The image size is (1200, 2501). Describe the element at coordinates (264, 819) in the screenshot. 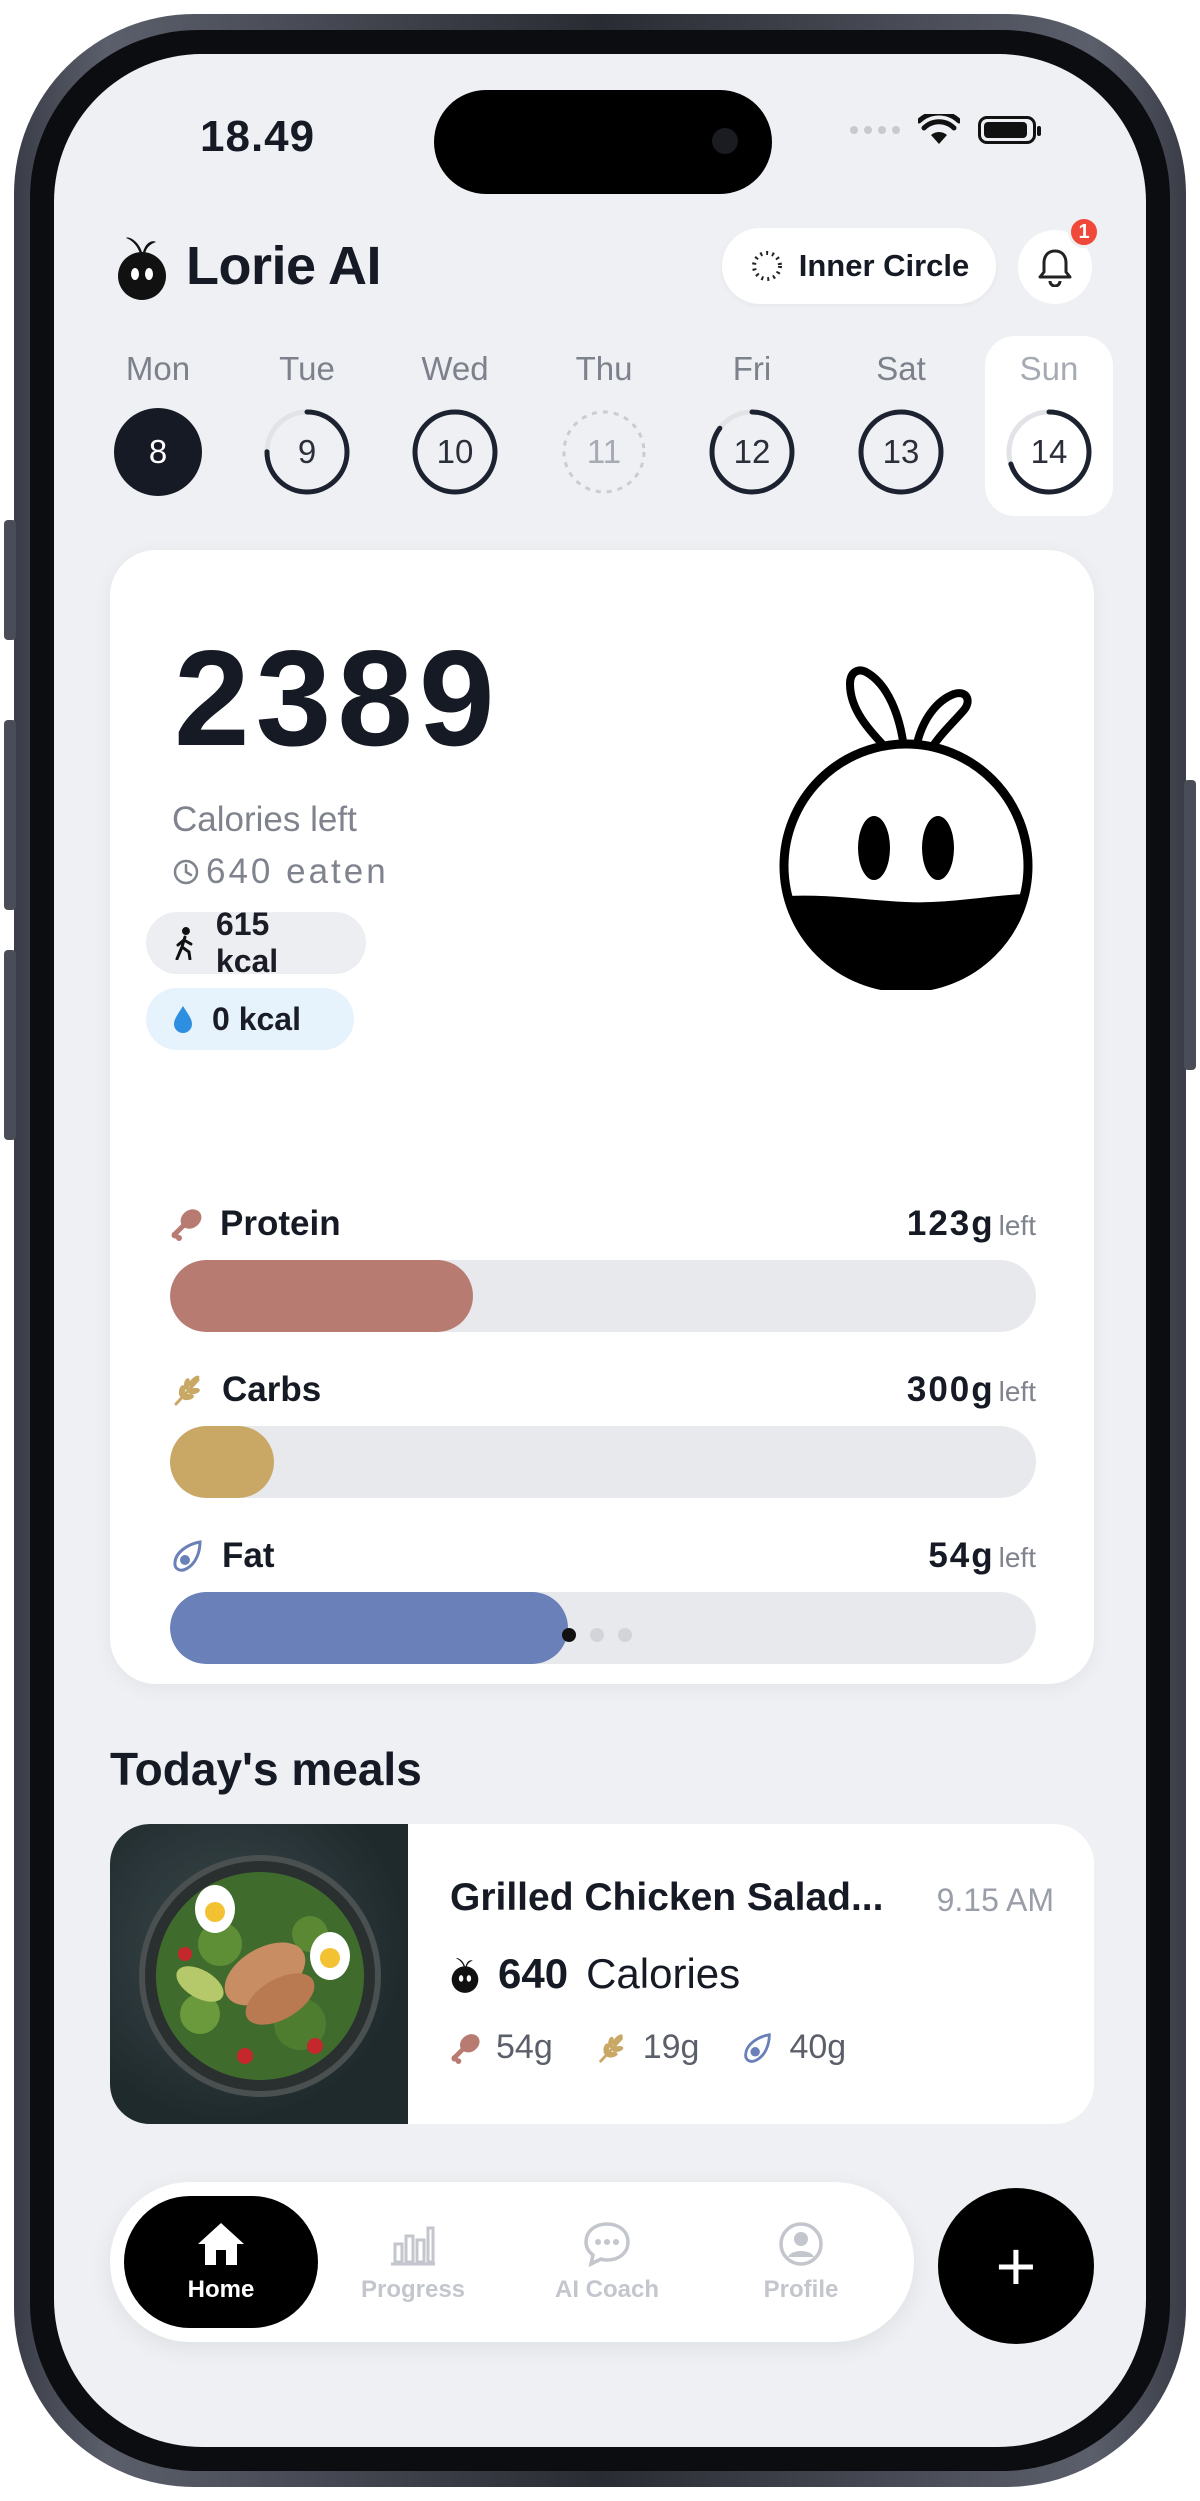

I see `calories-left-label: Calories left` at that location.